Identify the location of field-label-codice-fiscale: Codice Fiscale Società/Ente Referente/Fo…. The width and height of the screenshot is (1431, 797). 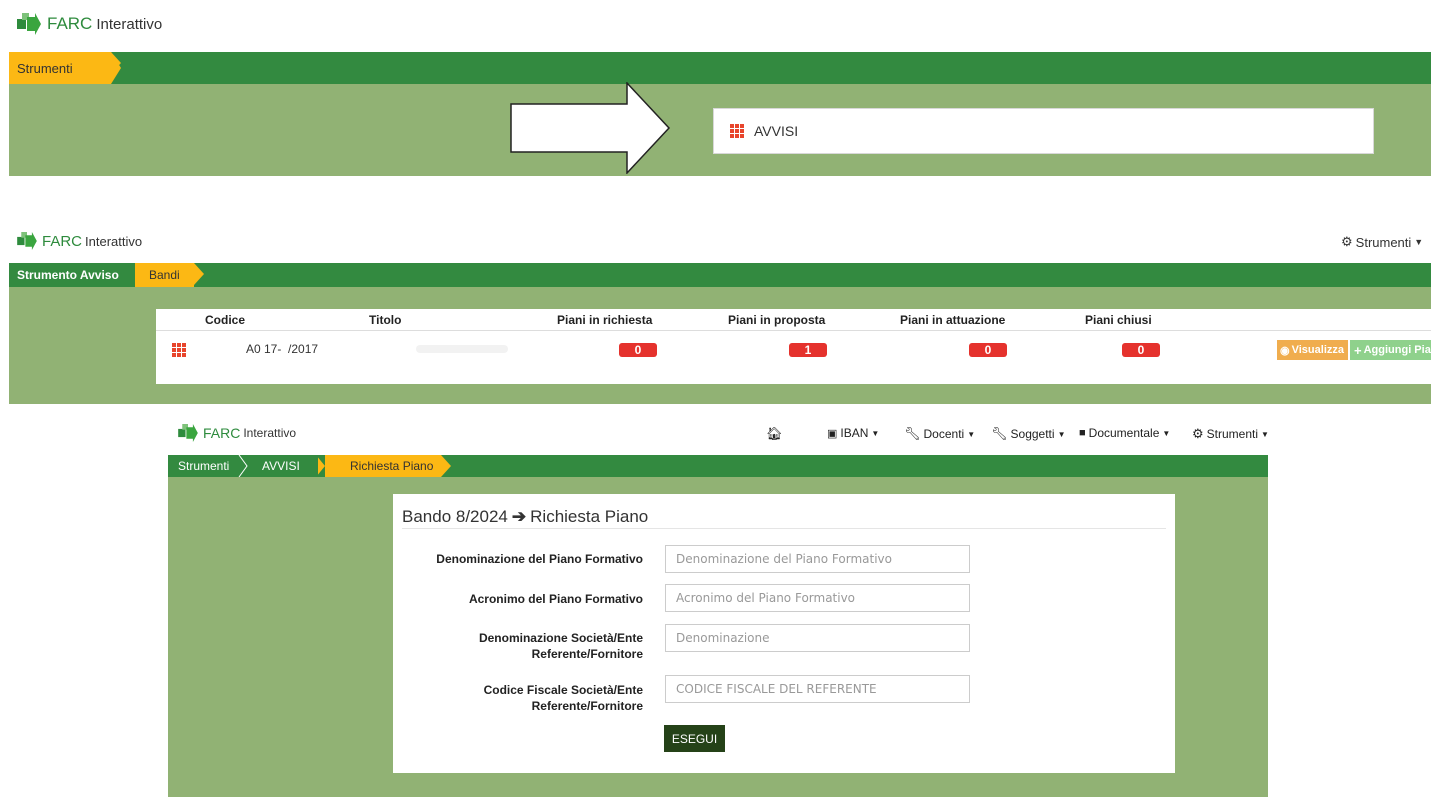
(563, 698).